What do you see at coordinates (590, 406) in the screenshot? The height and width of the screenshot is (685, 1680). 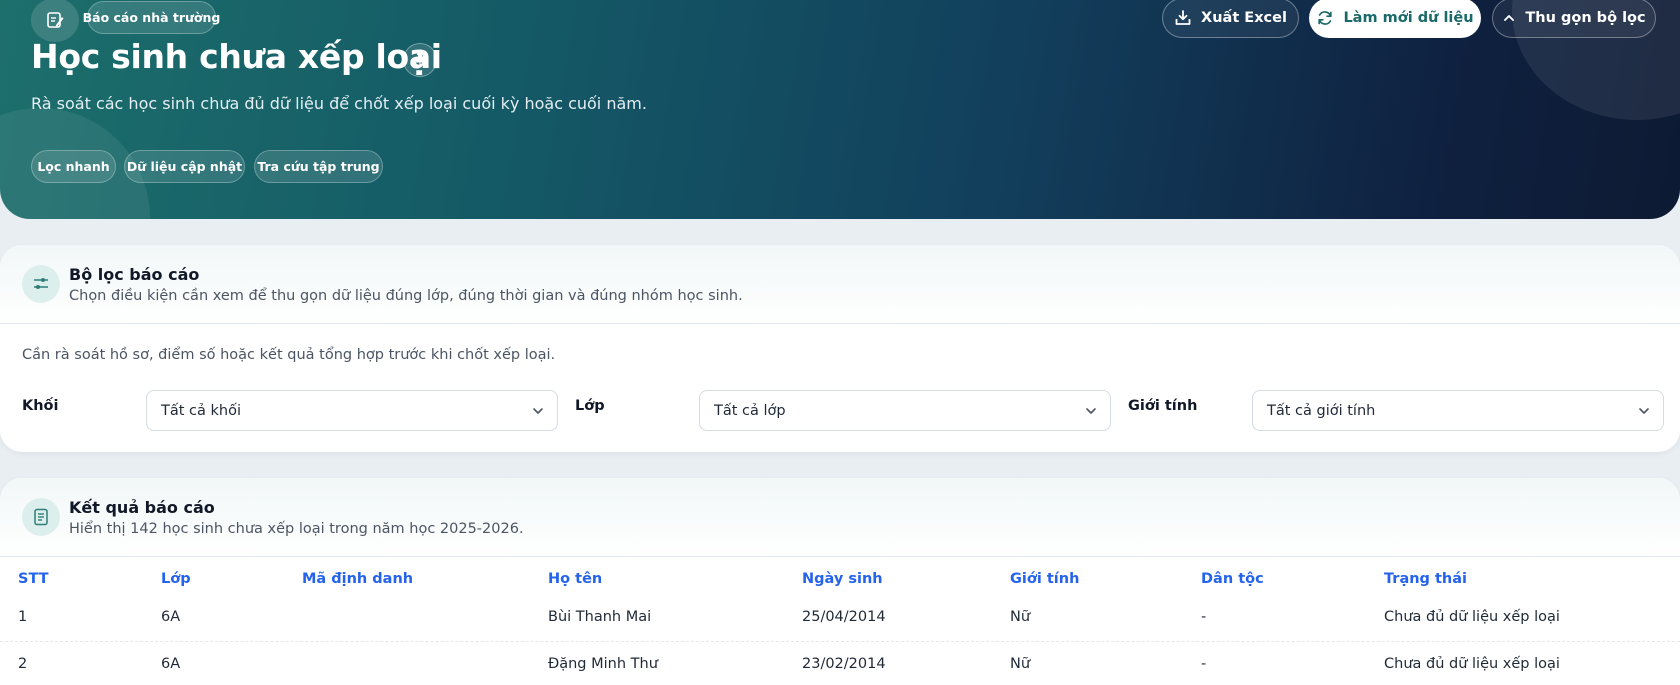 I see `class-label: Lớp` at bounding box center [590, 406].